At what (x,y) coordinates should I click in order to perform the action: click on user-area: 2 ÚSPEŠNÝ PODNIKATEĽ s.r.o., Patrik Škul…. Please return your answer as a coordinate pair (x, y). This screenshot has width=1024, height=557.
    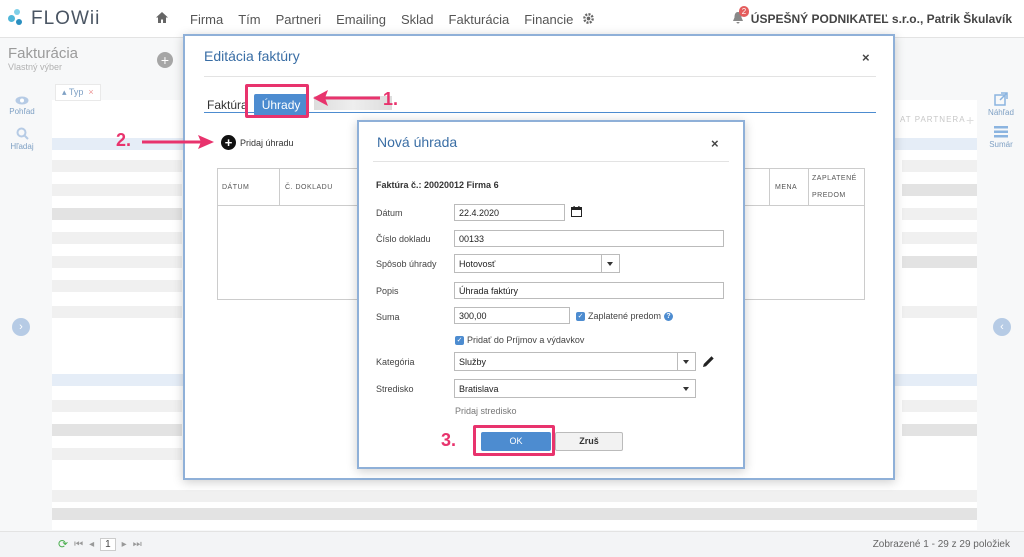
    Looking at the image, I should click on (871, 16).